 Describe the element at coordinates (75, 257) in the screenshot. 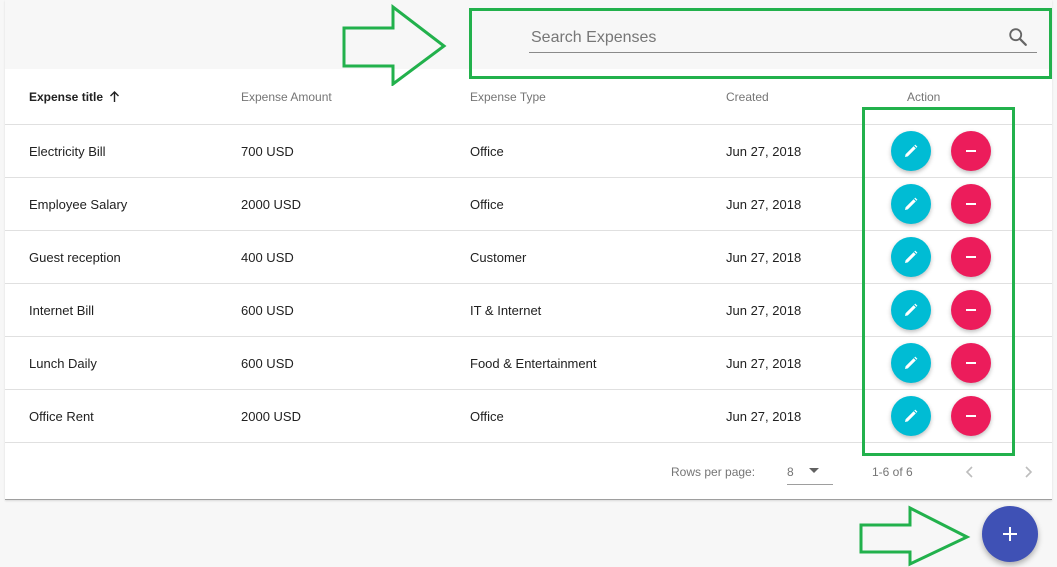

I see `cell-title: Guest reception` at that location.